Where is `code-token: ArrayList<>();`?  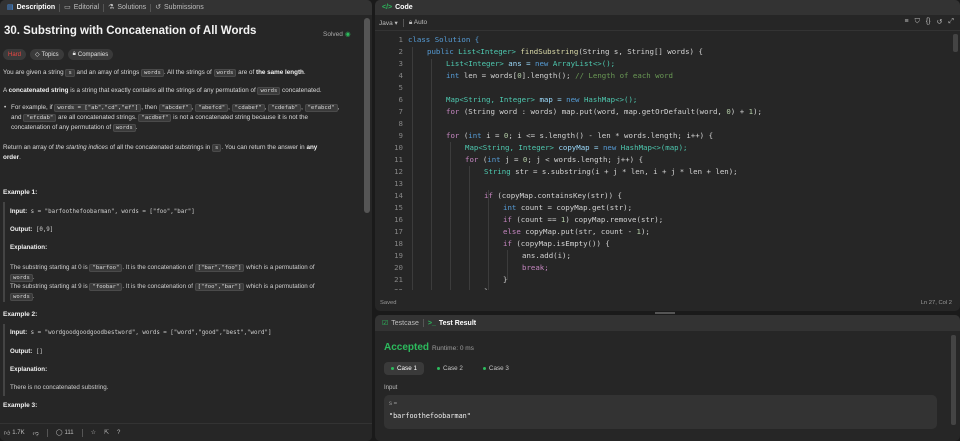
code-token: ArrayList<>(); is located at coordinates (584, 63).